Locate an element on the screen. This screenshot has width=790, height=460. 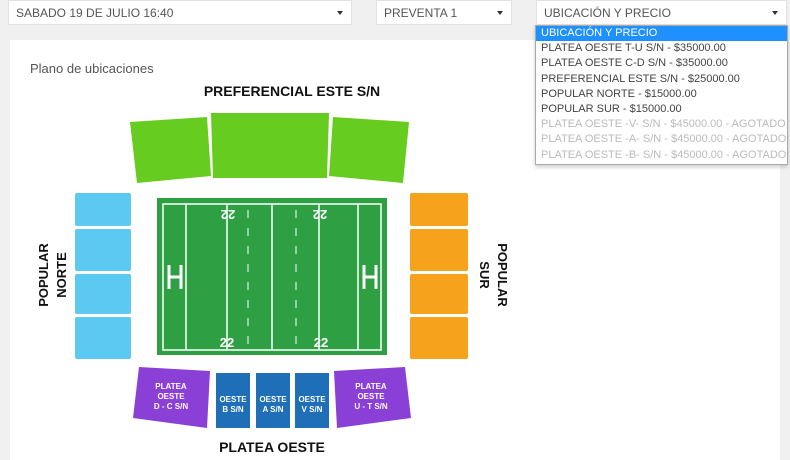
field-mark-top-left: 22 is located at coordinates (228, 214).